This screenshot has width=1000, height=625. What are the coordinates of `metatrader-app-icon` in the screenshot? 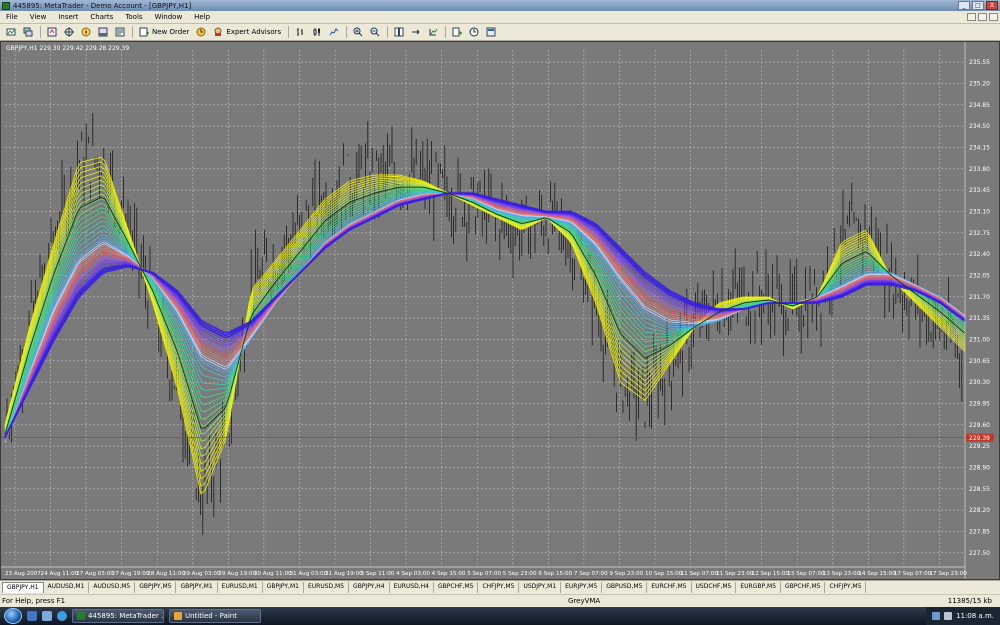 It's located at (6, 5).